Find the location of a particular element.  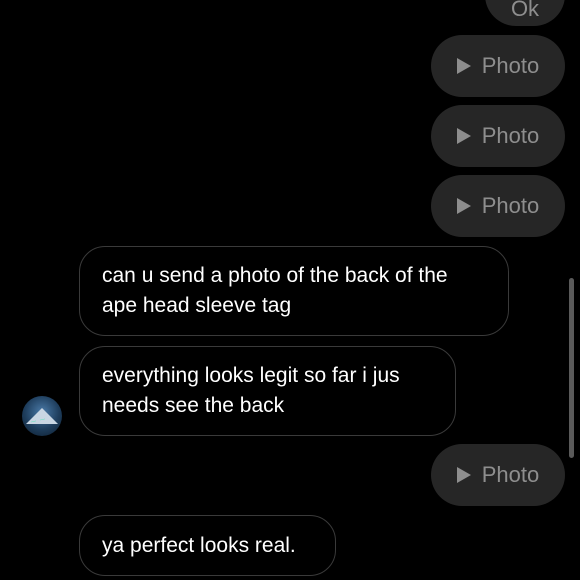

scrollbar is located at coordinates (571, 368).